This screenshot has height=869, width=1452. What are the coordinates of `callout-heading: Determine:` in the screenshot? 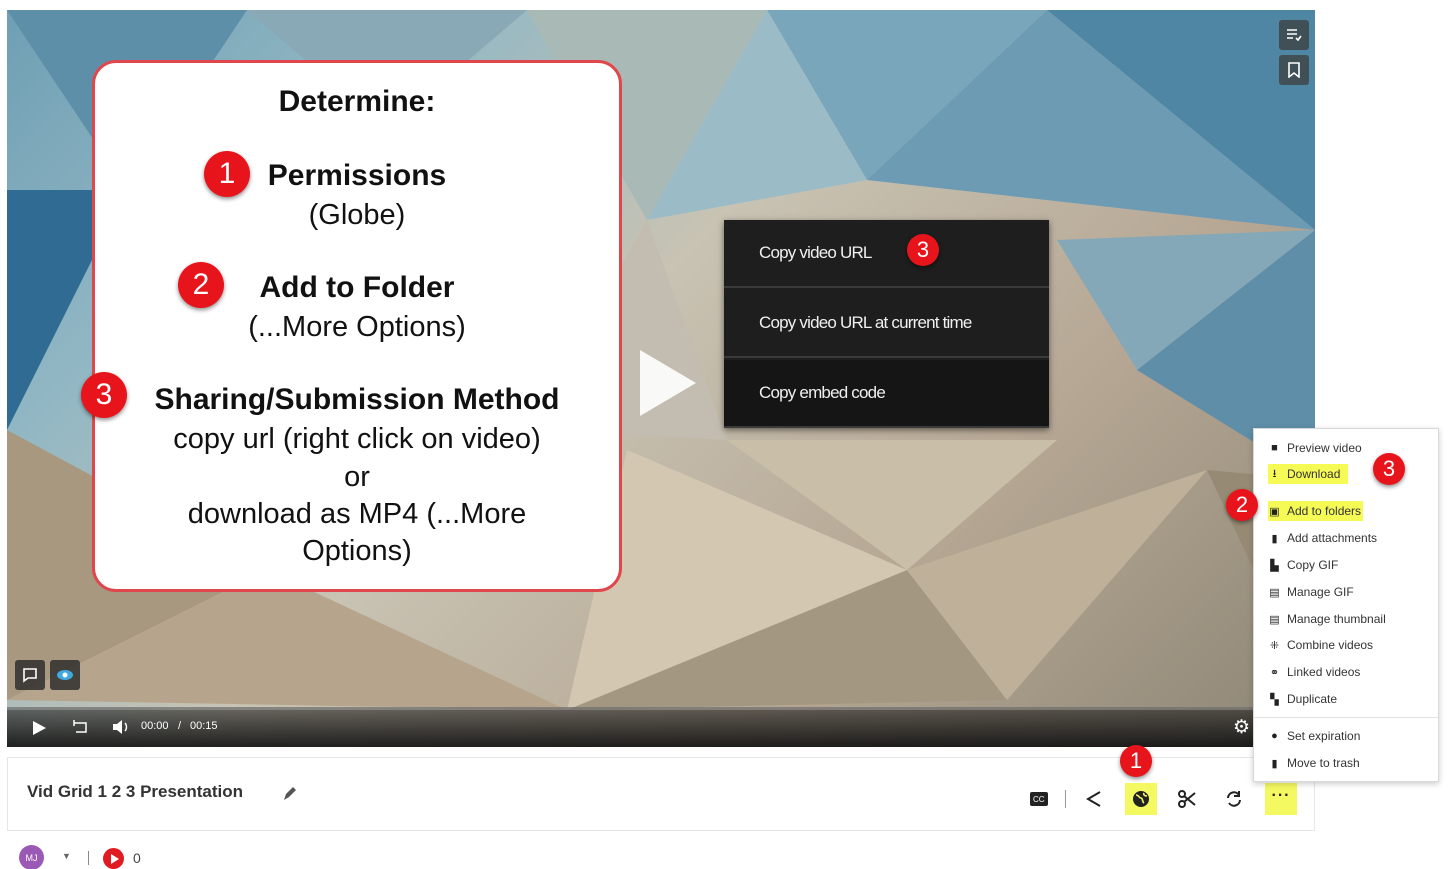 It's located at (357, 101).